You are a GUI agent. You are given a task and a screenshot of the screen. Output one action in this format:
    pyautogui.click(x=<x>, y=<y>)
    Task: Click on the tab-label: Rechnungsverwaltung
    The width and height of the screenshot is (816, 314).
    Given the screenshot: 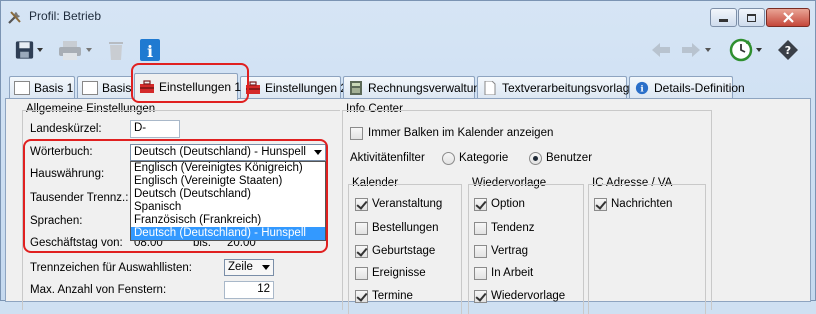 What is the action you would take?
    pyautogui.click(x=427, y=88)
    